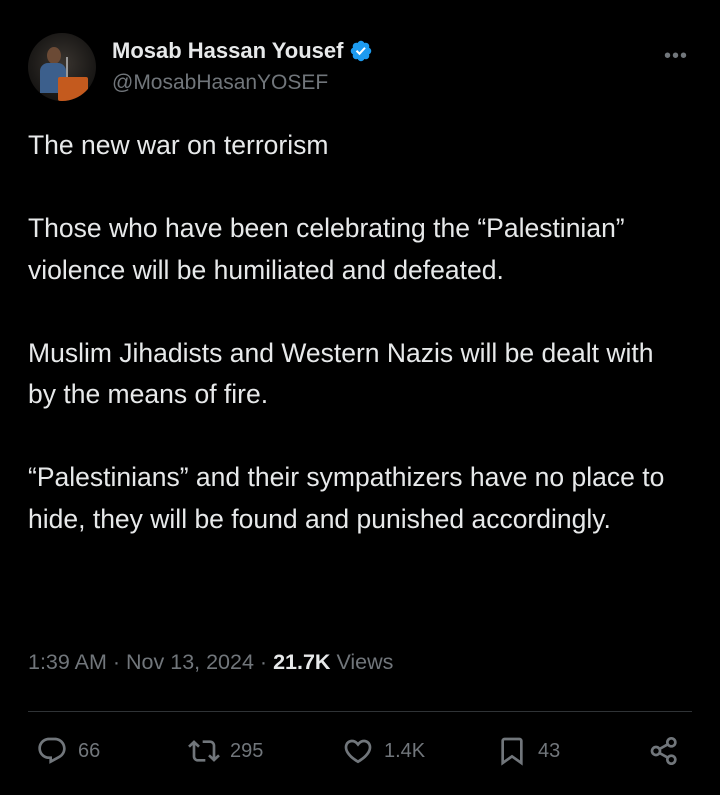 This screenshot has width=720, height=795. I want to click on reply-icon, so click(52, 750).